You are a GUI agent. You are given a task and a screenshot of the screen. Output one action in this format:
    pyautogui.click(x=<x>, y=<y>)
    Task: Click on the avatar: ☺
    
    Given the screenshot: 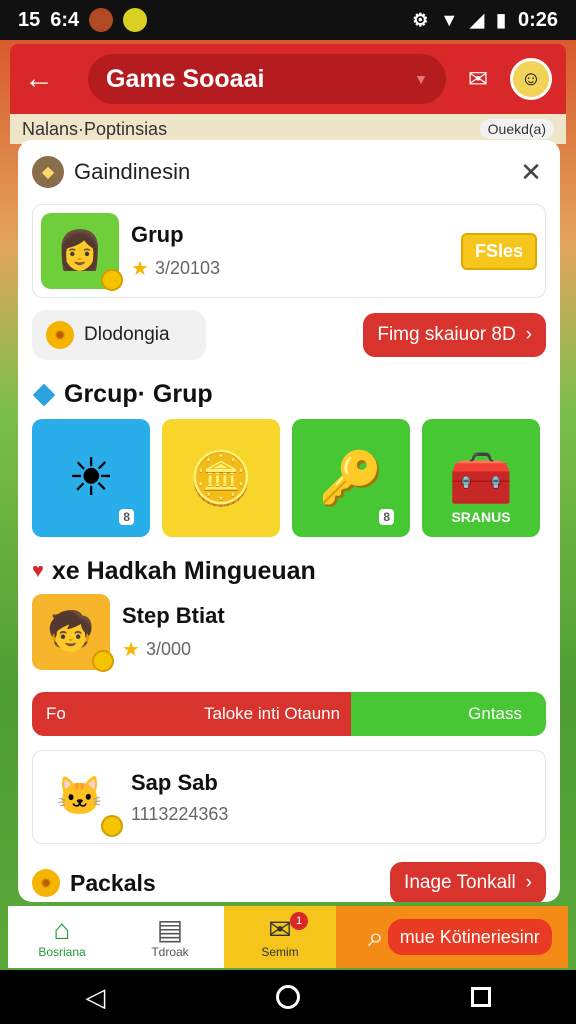 What is the action you would take?
    pyautogui.click(x=531, y=79)
    